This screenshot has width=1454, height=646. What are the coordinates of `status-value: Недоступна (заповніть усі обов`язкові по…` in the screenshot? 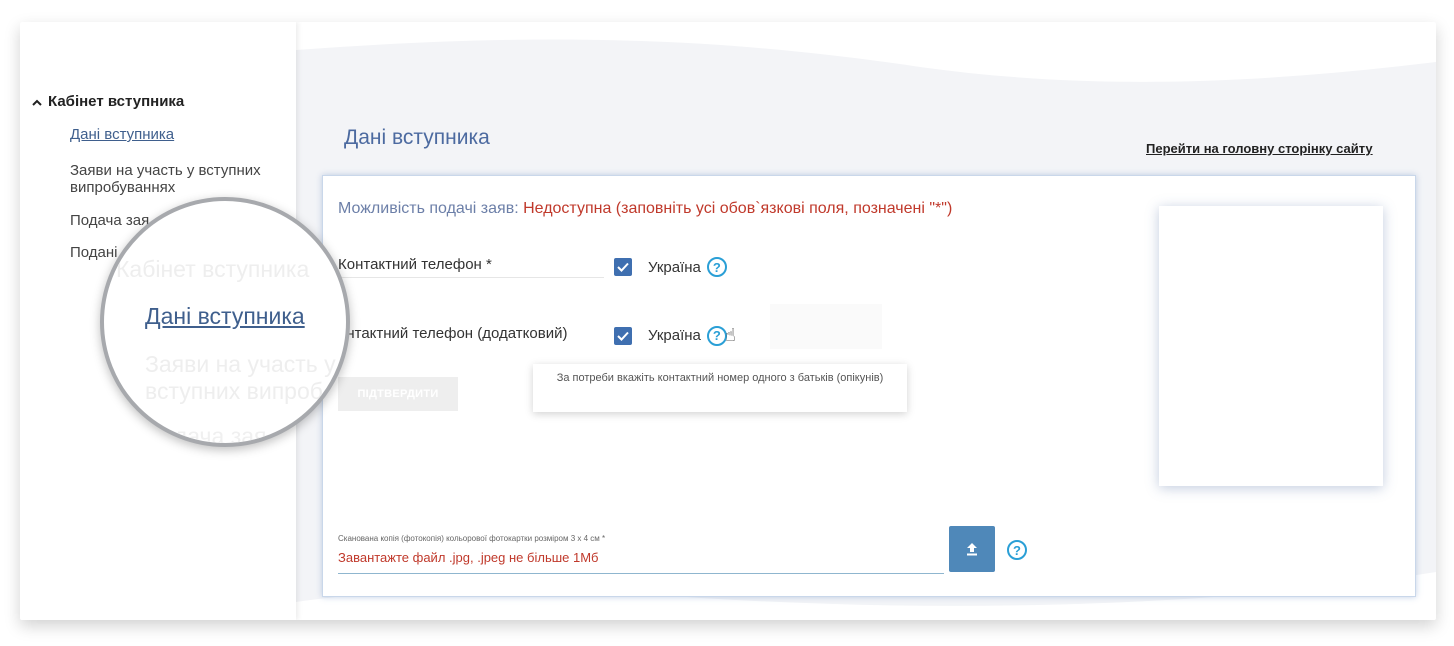 It's located at (738, 208).